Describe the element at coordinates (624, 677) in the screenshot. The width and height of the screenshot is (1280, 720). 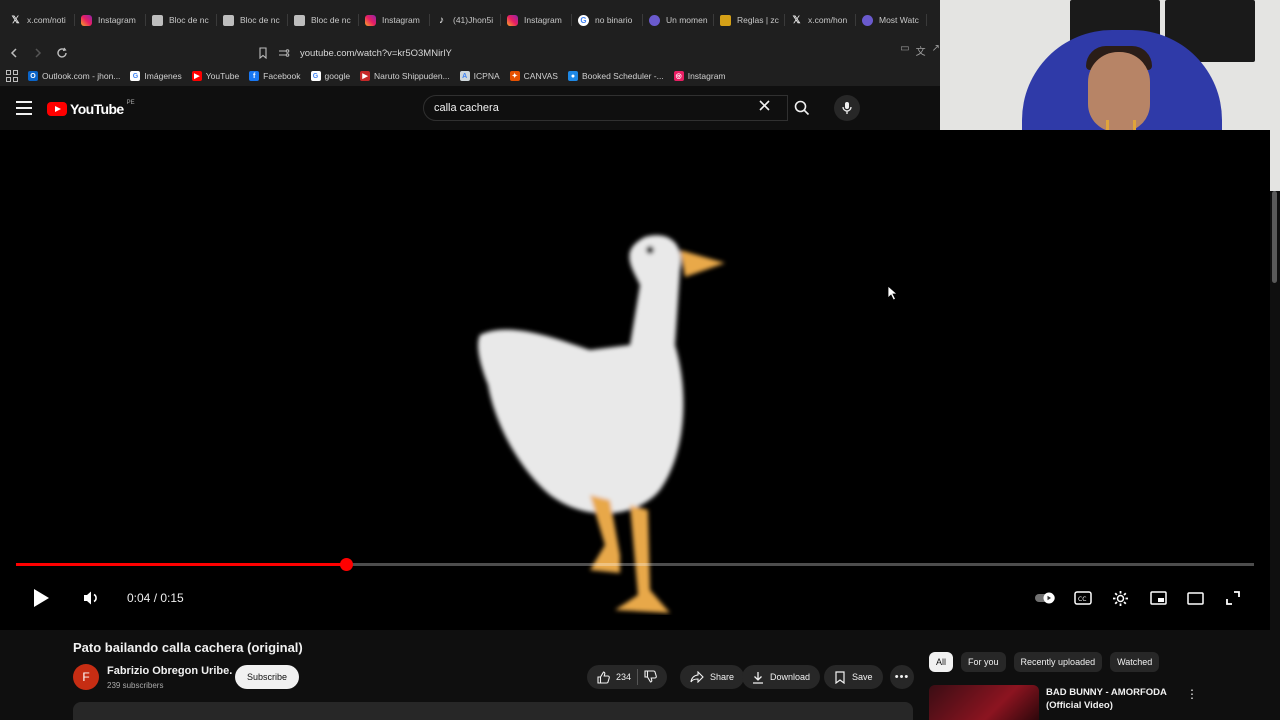
I see `like-count: 234` at that location.